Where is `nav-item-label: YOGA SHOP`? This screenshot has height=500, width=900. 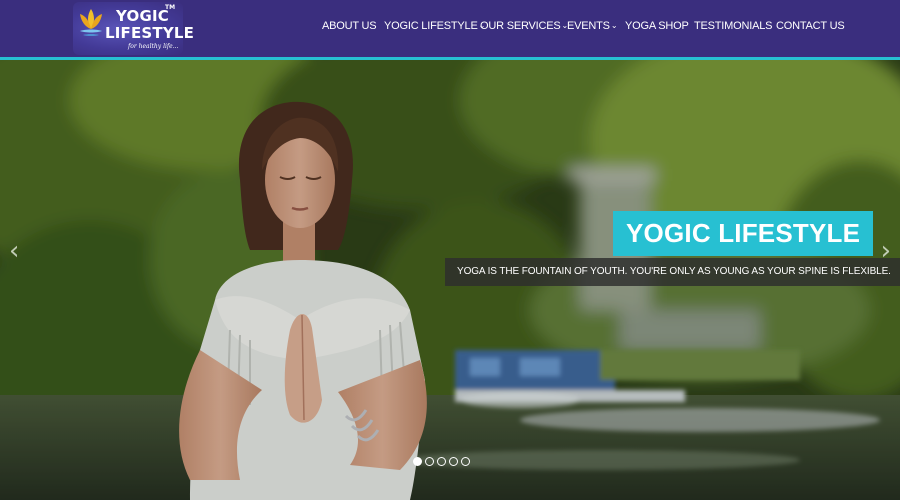
nav-item-label: YOGA SHOP is located at coordinates (657, 26).